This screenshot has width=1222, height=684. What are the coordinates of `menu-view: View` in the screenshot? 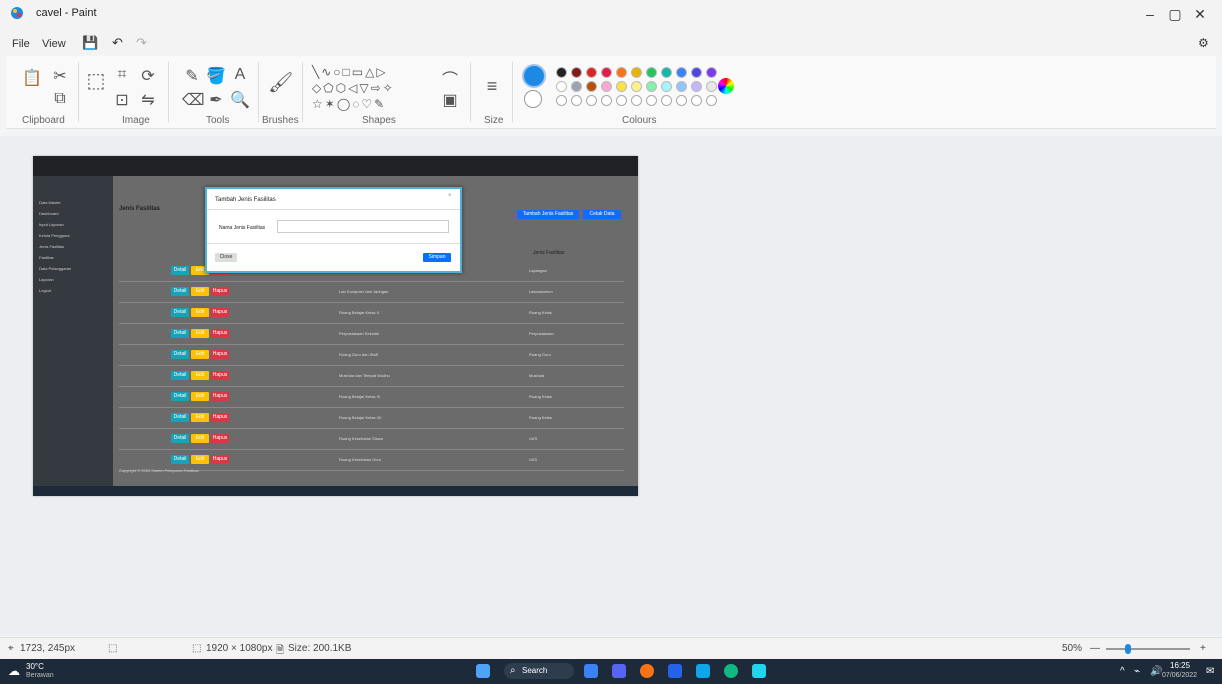 It's located at (54, 44).